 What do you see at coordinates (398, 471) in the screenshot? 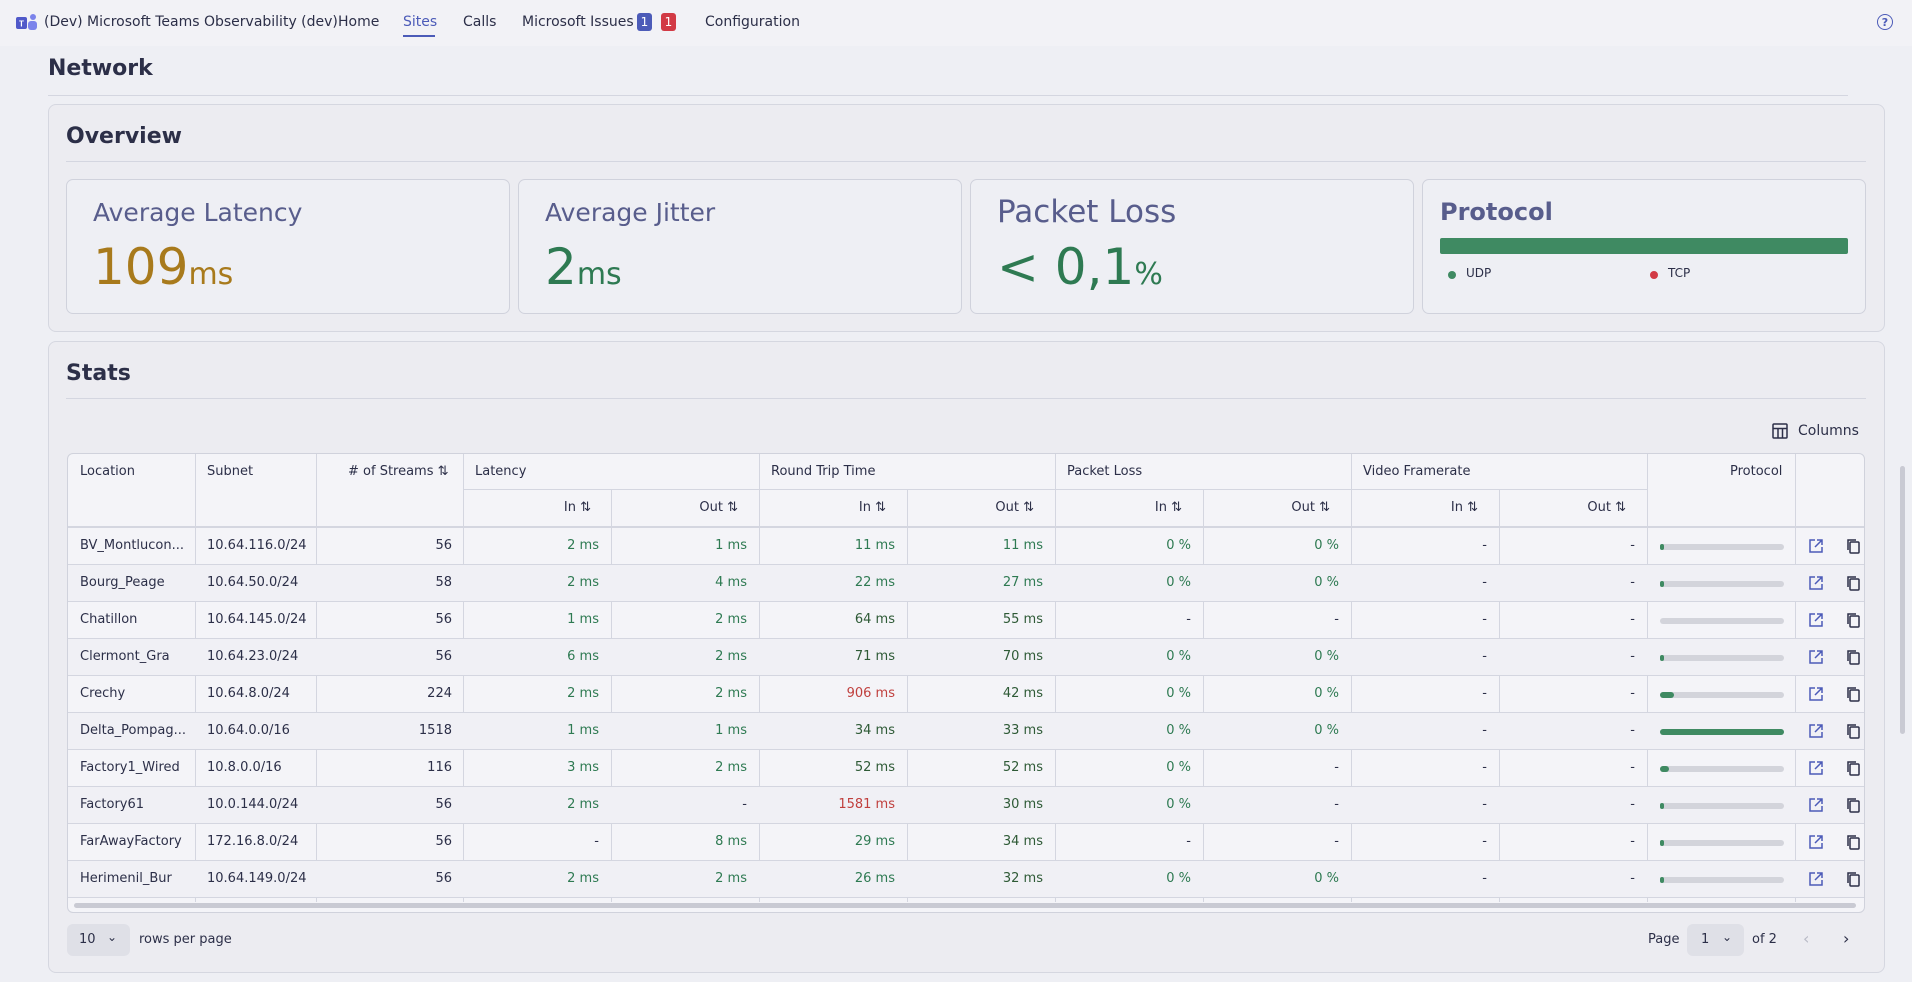
I see `th-streams: # of Streams ⇅` at bounding box center [398, 471].